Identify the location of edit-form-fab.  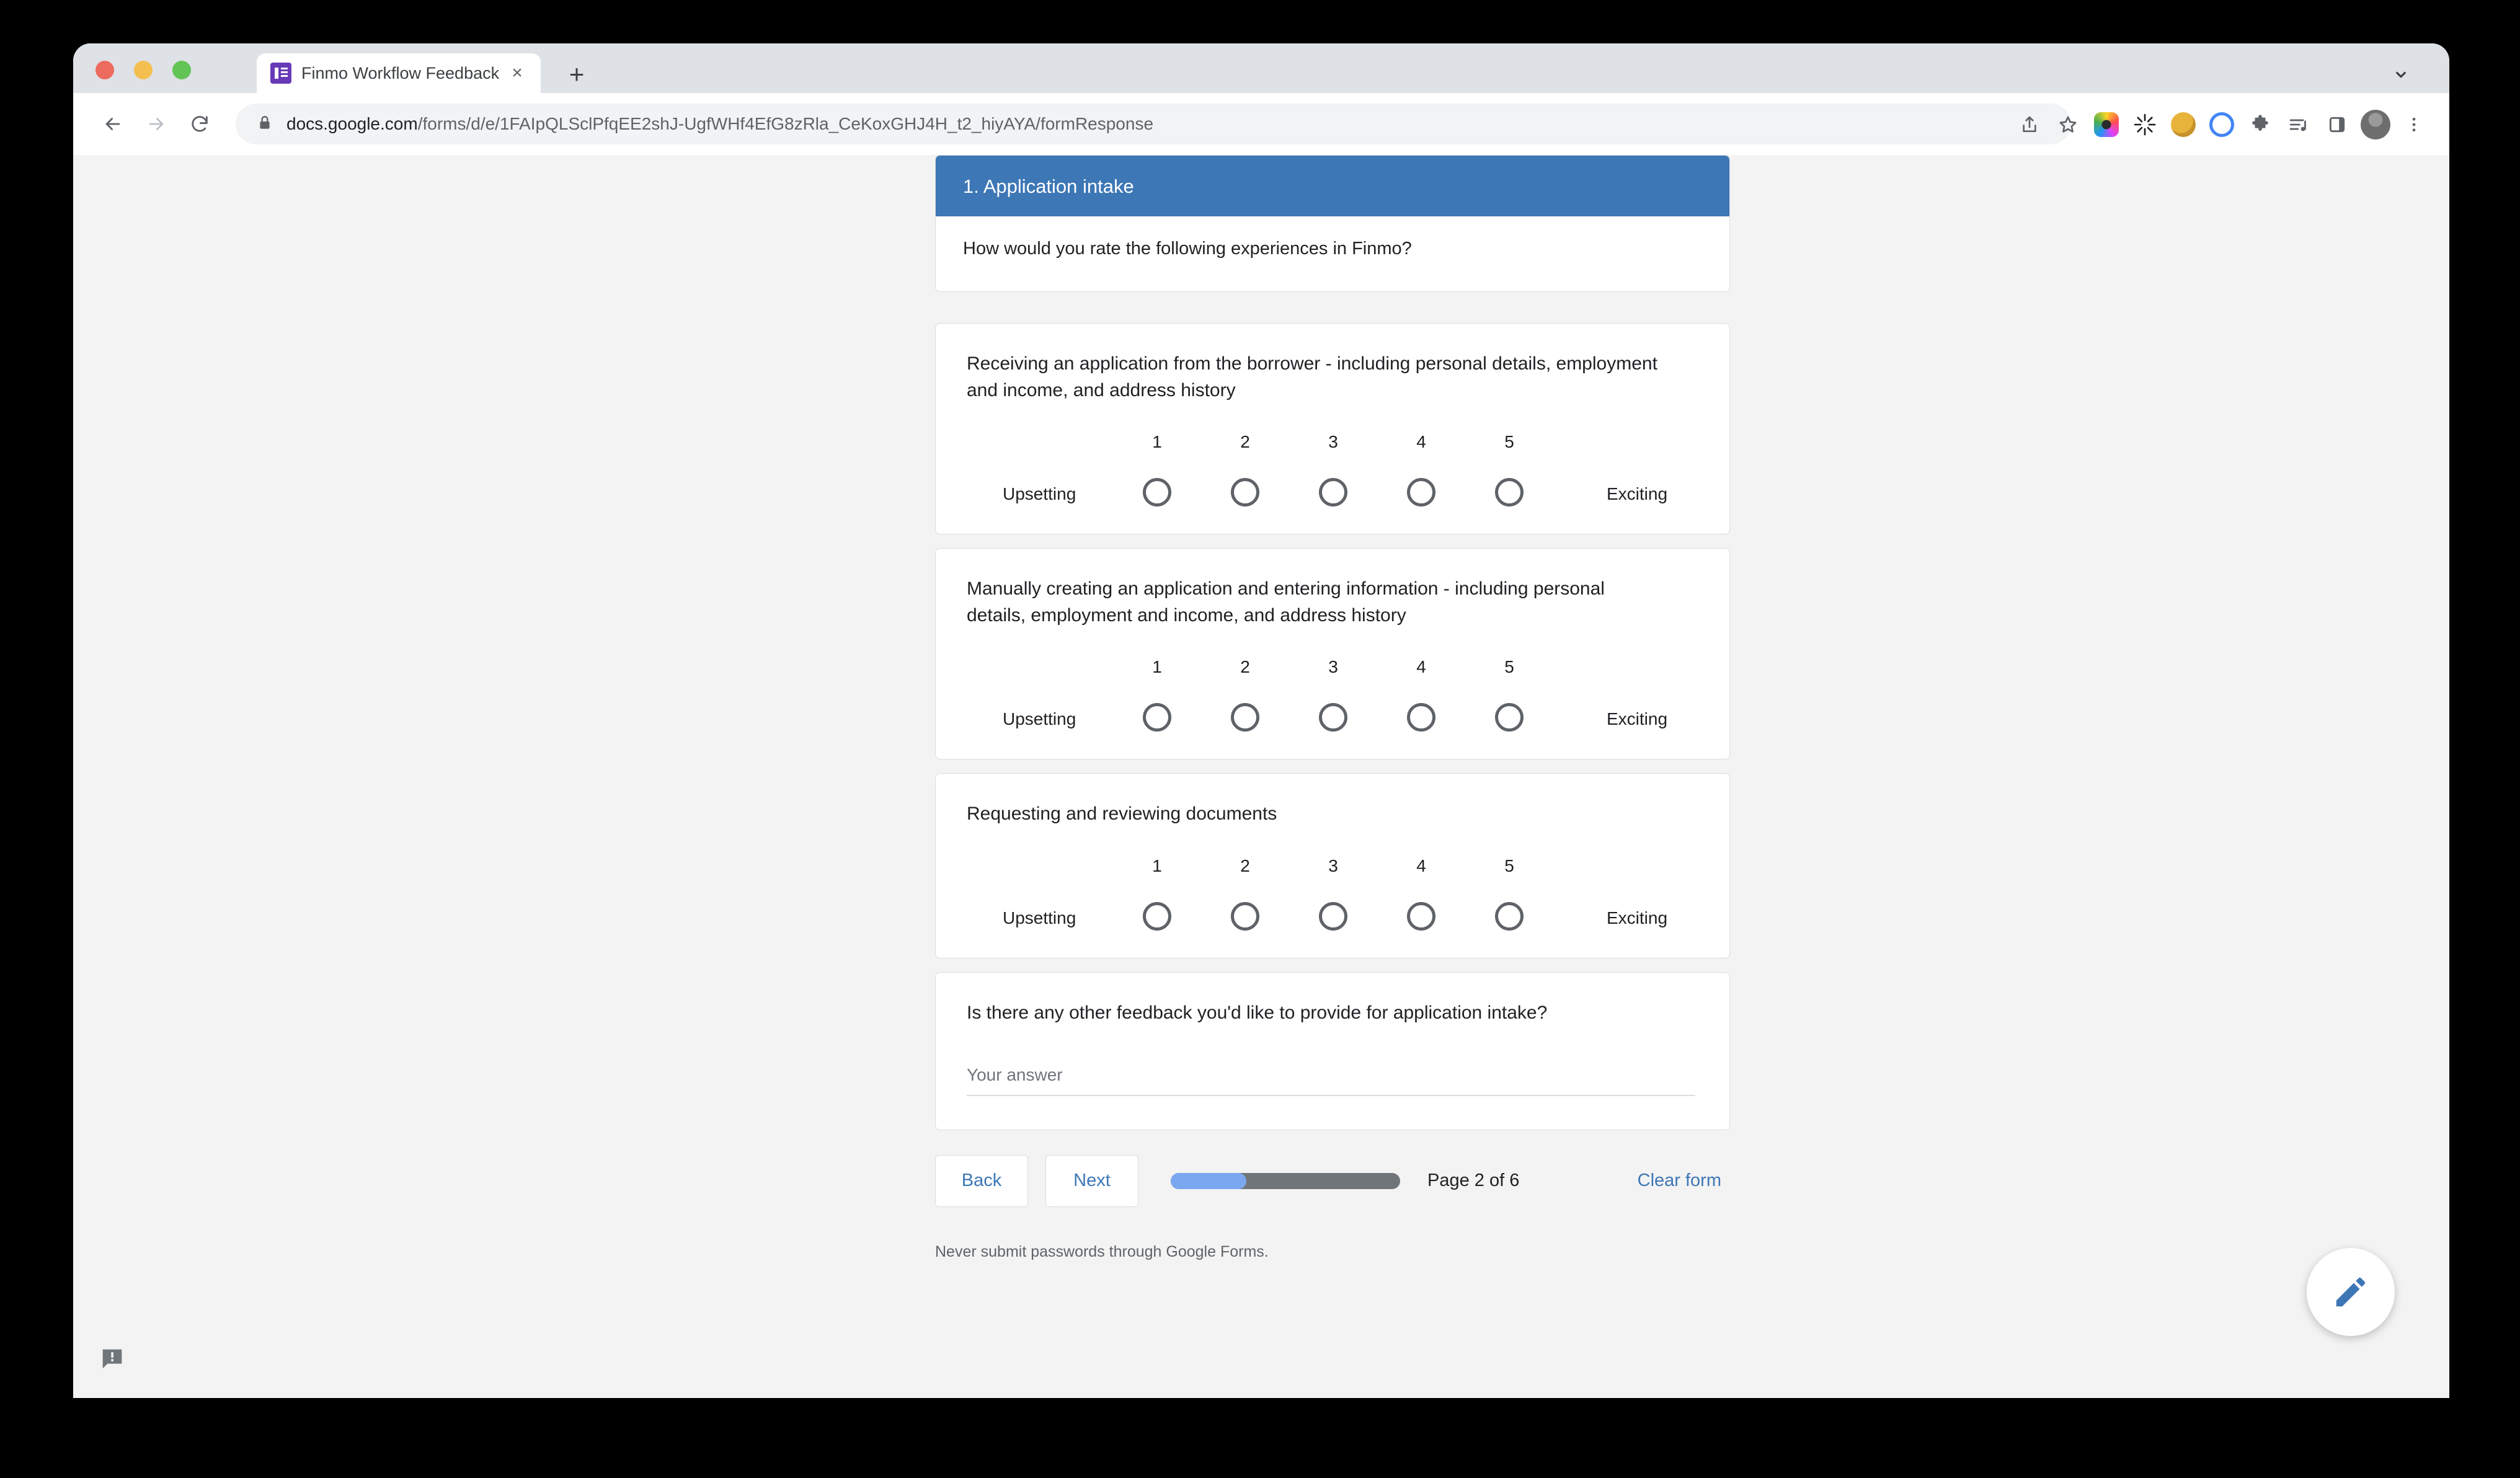
(2351, 1292).